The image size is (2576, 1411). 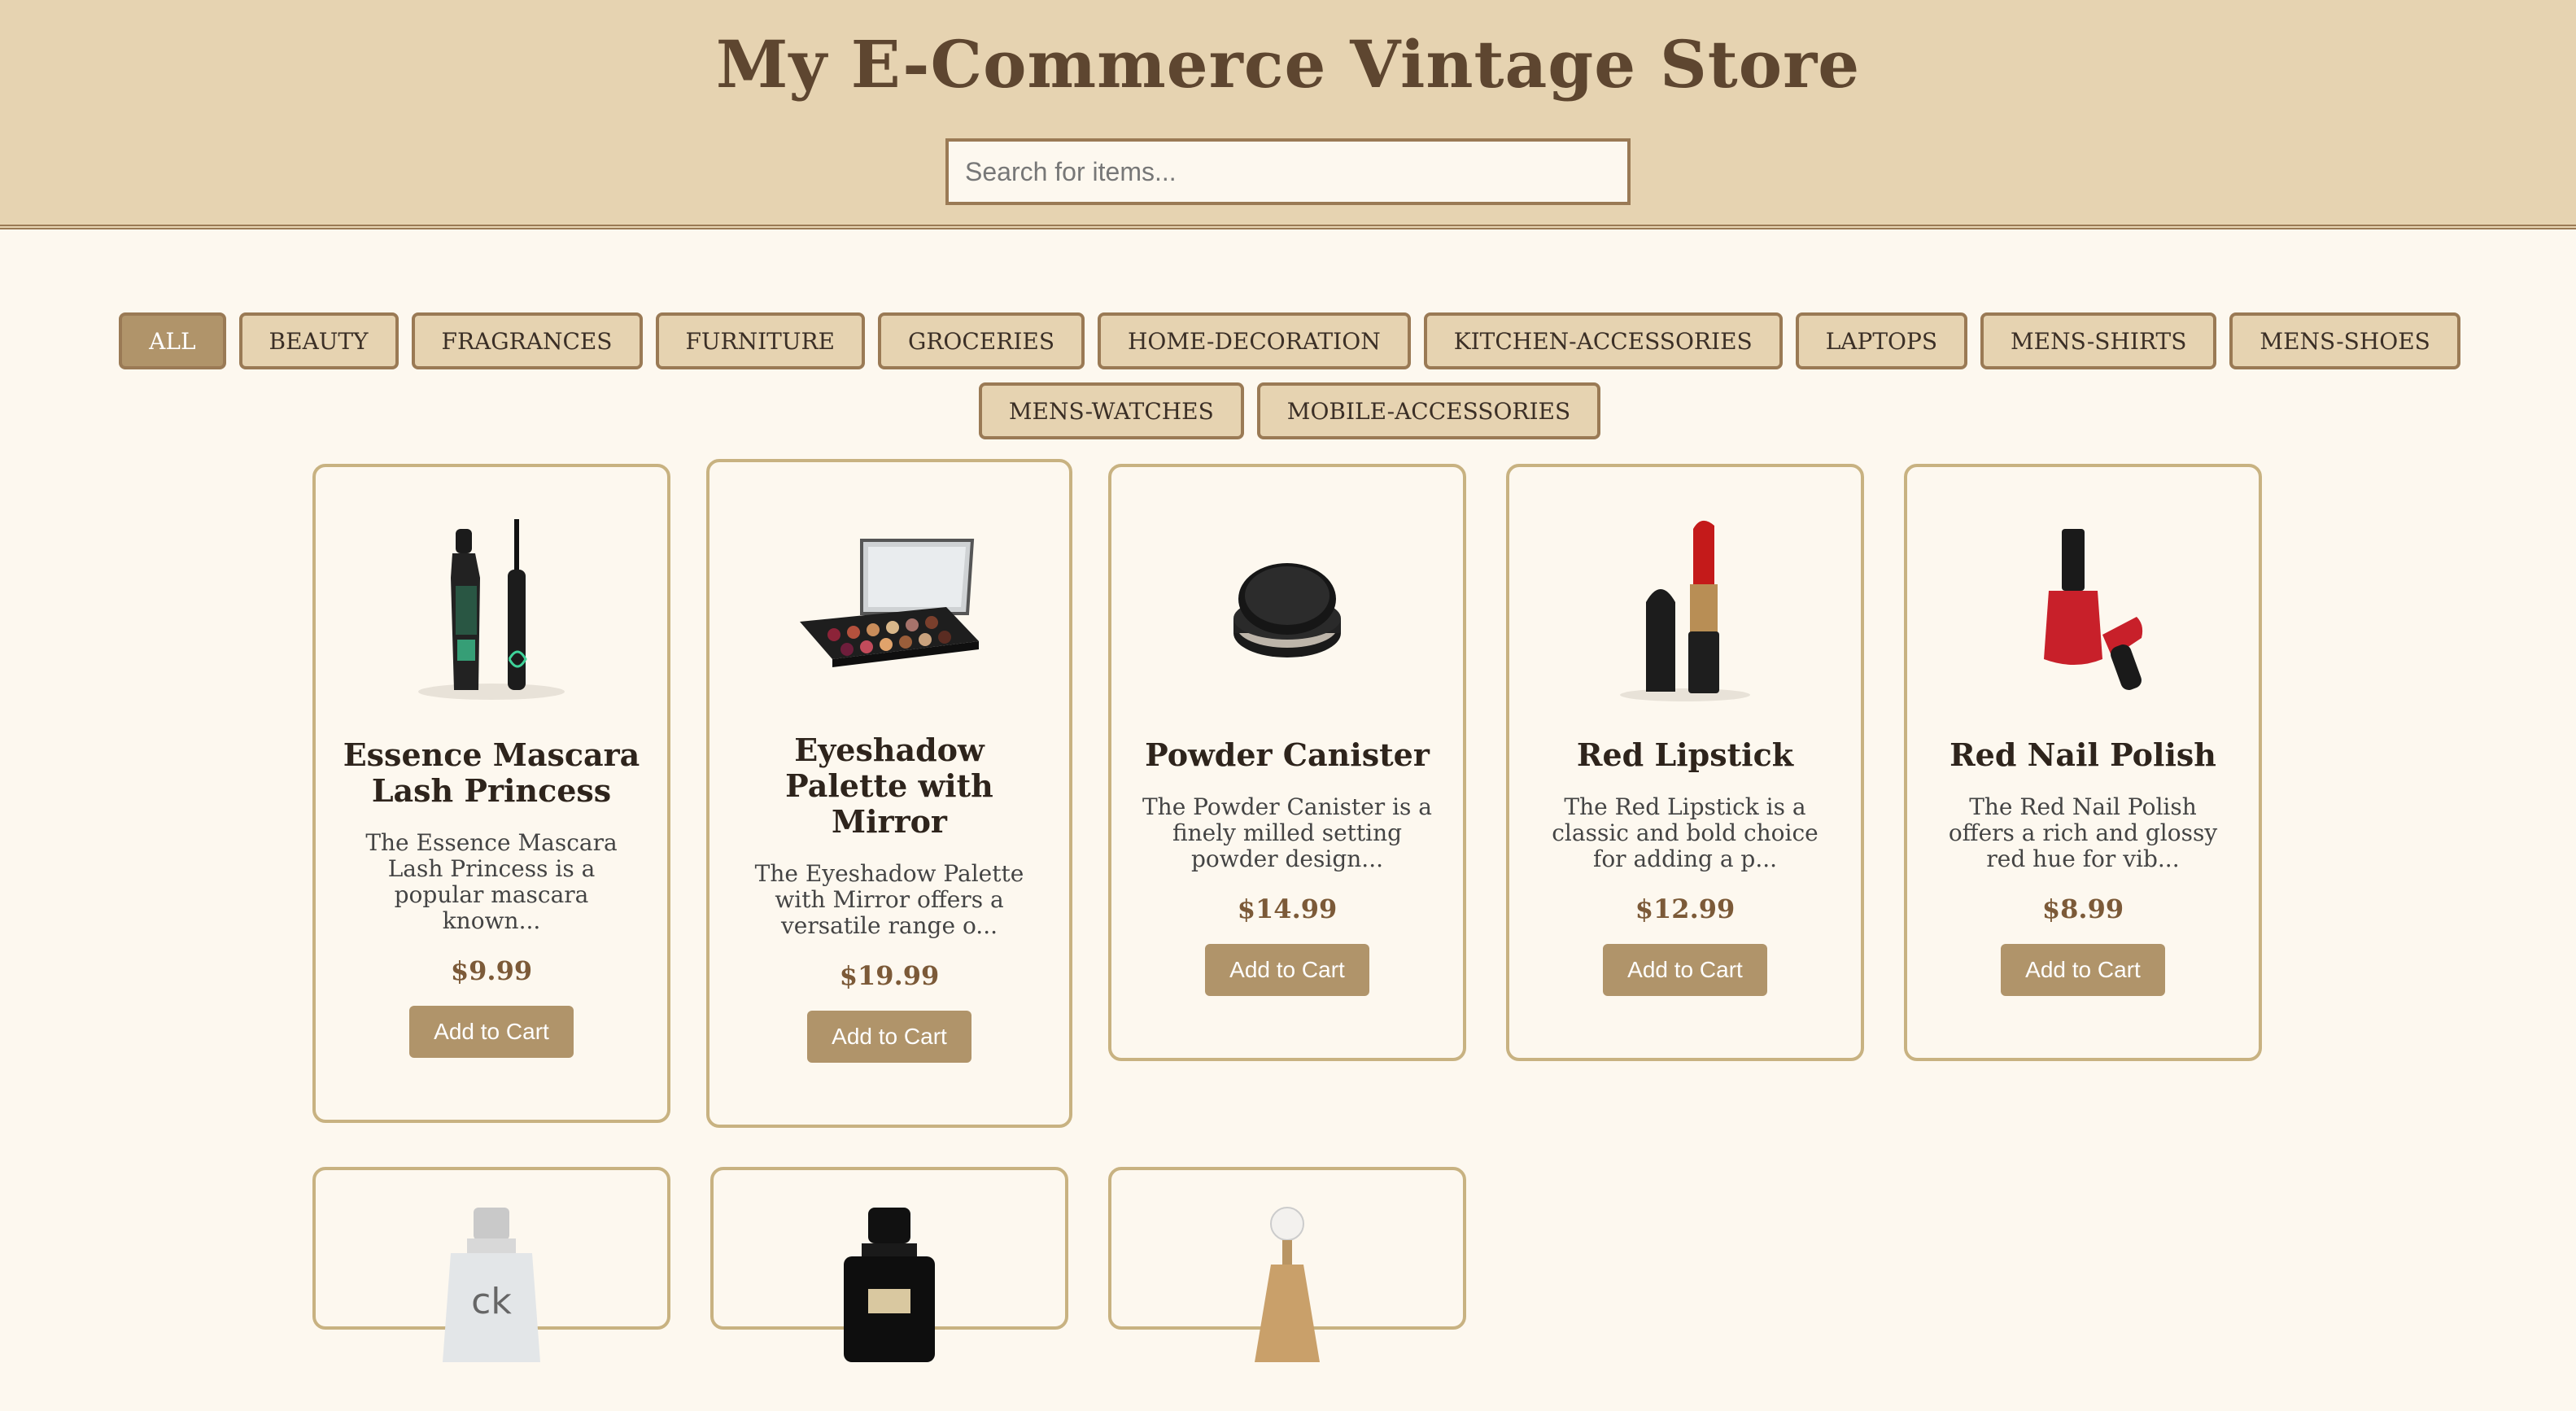 I want to click on category-mens-shoes-button: MENS-SHOES, so click(x=2344, y=340).